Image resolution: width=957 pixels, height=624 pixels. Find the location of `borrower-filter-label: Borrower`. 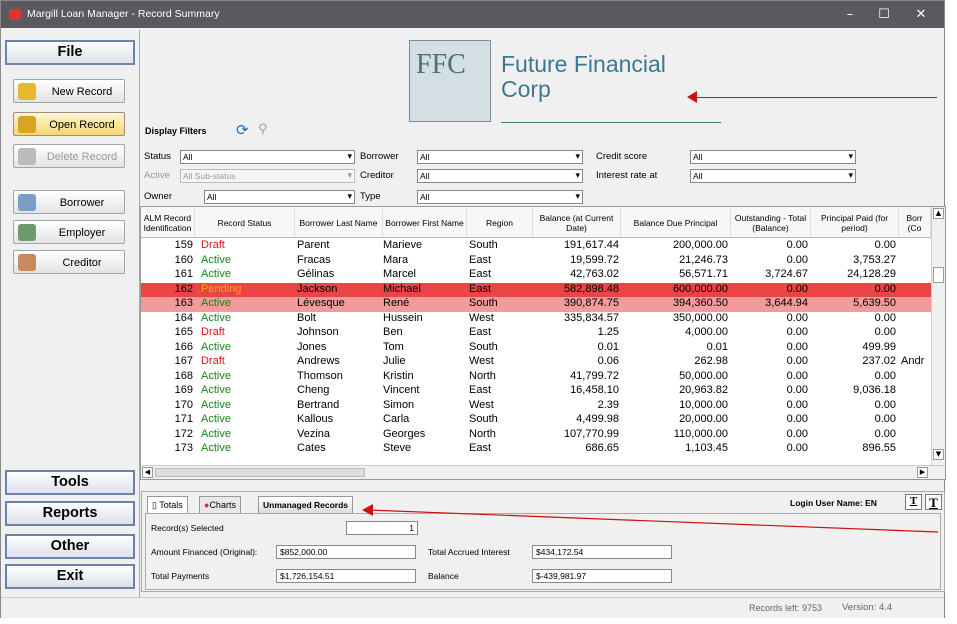

borrower-filter-label: Borrower is located at coordinates (379, 156).